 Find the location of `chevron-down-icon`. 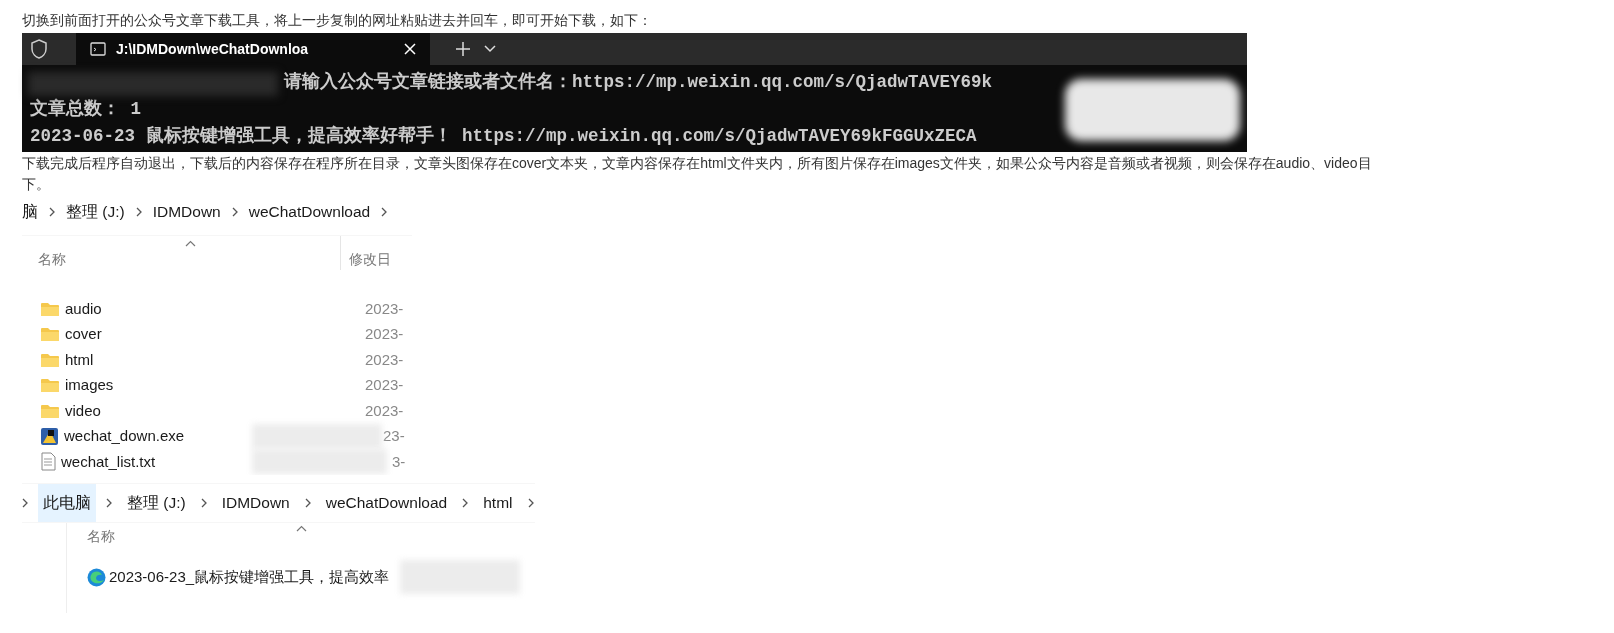

chevron-down-icon is located at coordinates (490, 49).